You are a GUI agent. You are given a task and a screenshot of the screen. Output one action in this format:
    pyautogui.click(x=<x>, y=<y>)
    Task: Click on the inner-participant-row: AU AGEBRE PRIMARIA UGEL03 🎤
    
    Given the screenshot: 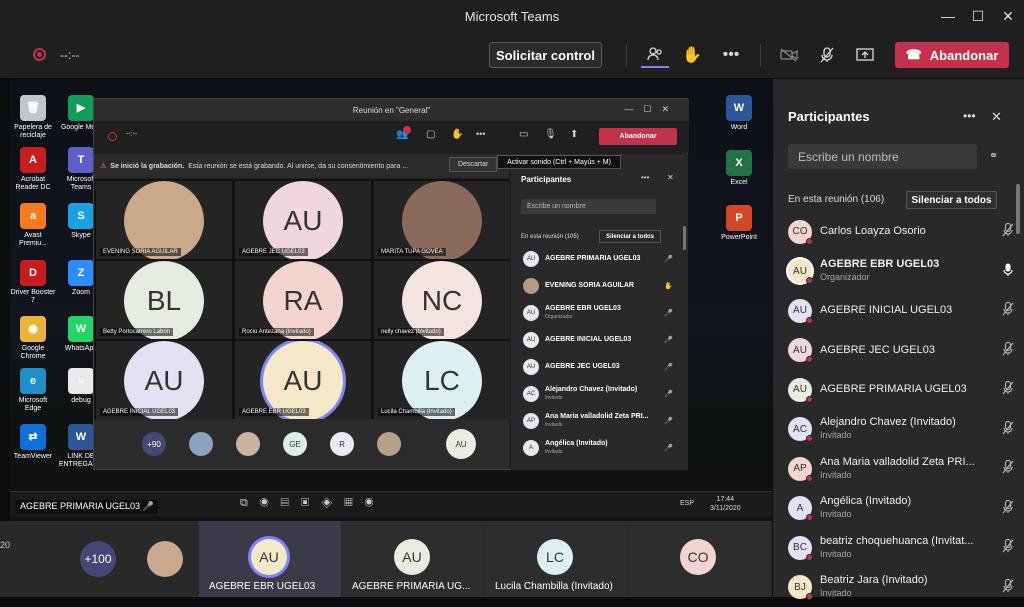 What is the action you would take?
    pyautogui.click(x=598, y=259)
    